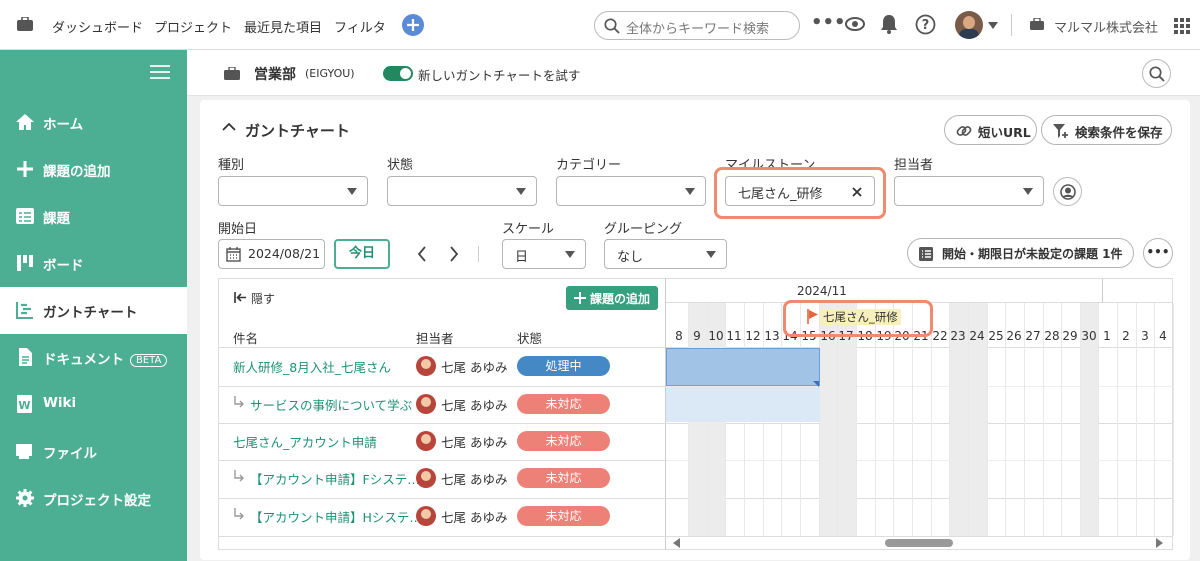 The height and width of the screenshot is (561, 1200). What do you see at coordinates (693, 73) in the screenshot?
I see `project-header: 営業部 (EIGYOU) 新しいガントチャートを試す` at bounding box center [693, 73].